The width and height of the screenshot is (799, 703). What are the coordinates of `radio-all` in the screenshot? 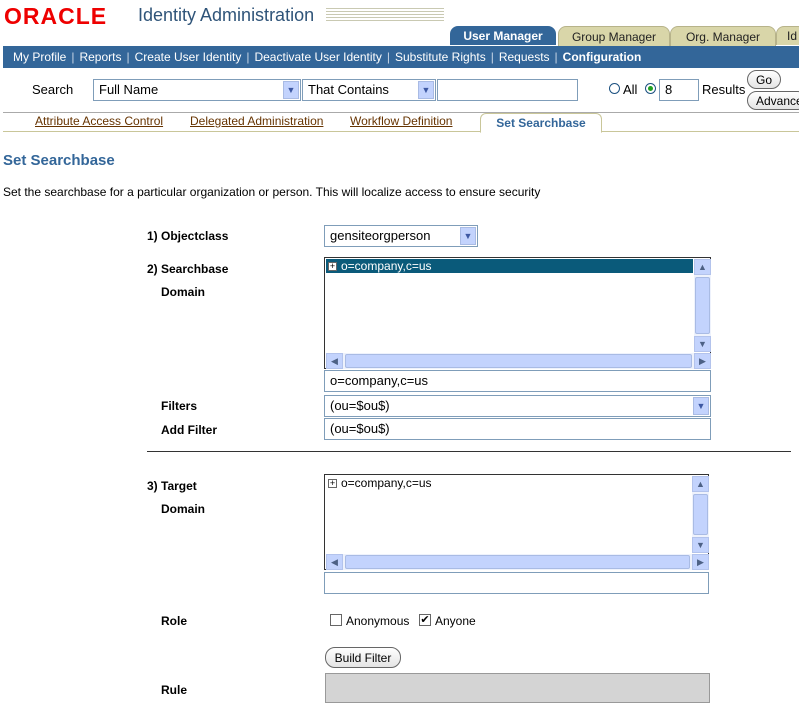 It's located at (614, 88).